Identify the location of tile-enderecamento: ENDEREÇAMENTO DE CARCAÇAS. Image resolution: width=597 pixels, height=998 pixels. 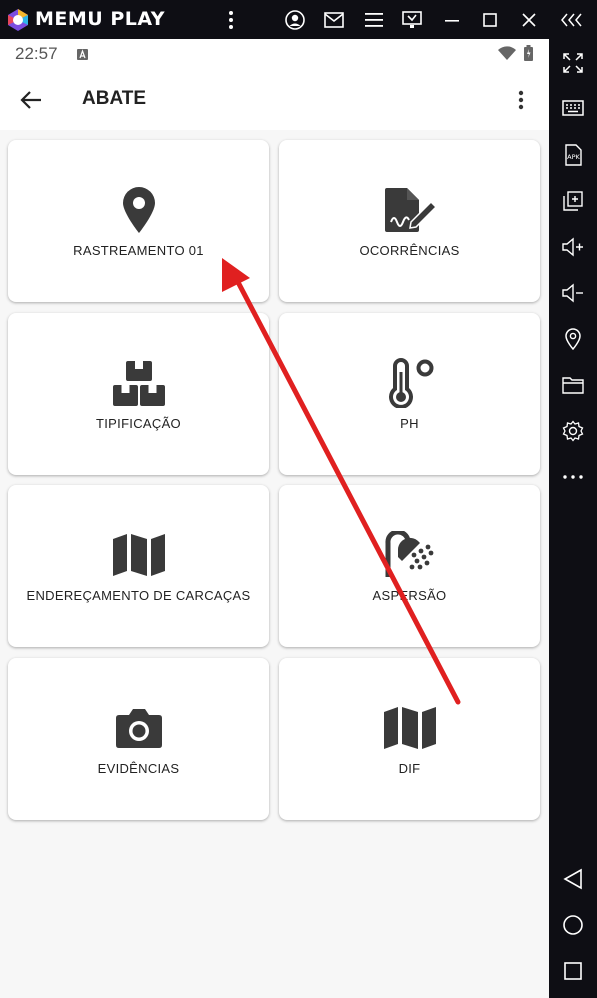
(138, 566).